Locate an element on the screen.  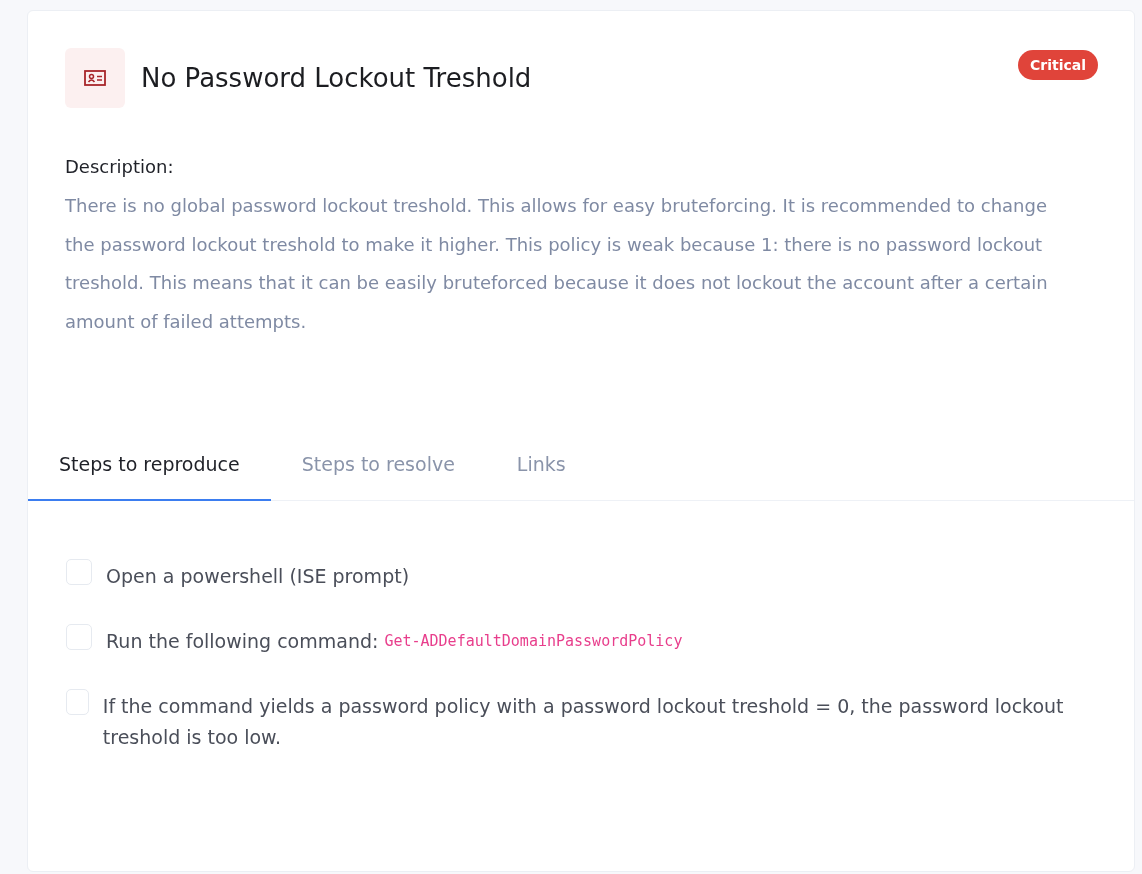
tab: Steps to reproduce is located at coordinates (149, 471).